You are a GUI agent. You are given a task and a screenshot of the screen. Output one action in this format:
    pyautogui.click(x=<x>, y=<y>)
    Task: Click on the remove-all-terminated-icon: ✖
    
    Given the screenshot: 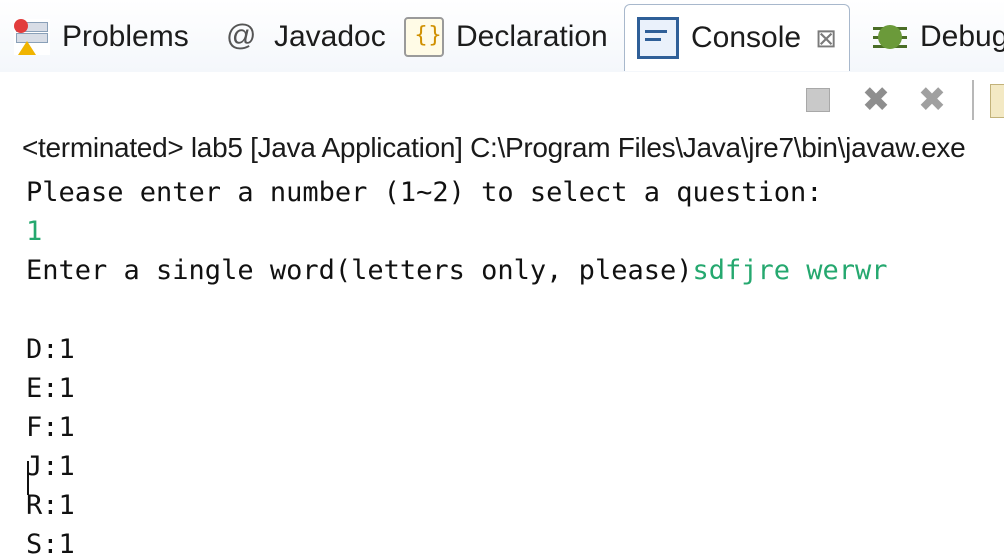 What is the action you would take?
    pyautogui.click(x=932, y=100)
    